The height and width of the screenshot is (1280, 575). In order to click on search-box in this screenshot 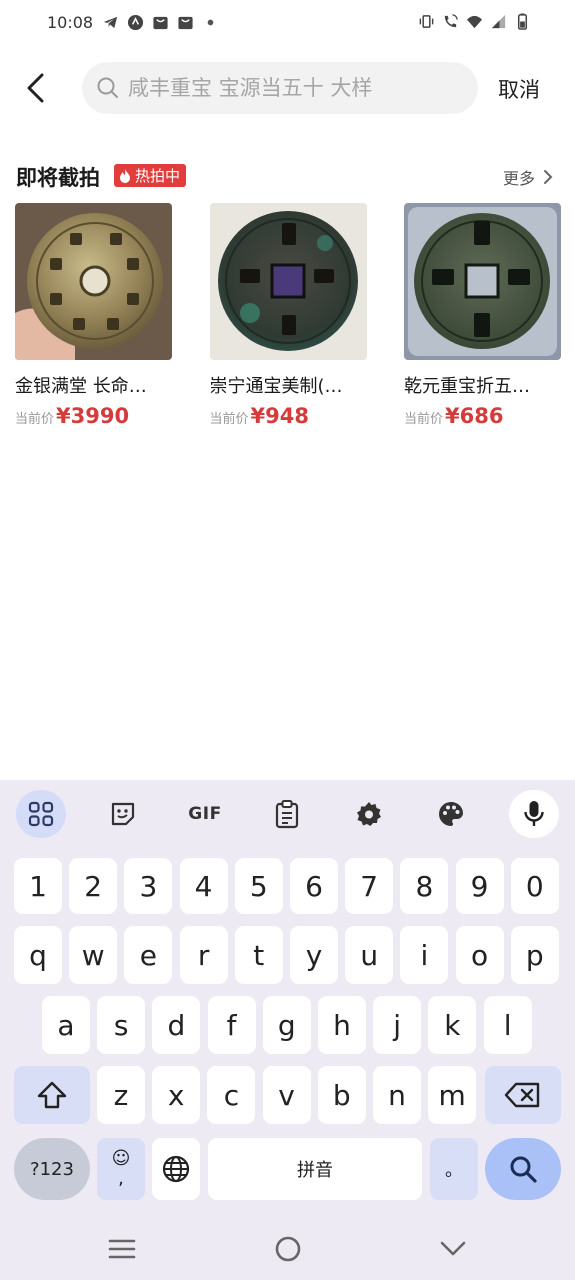, I will do `click(280, 88)`.